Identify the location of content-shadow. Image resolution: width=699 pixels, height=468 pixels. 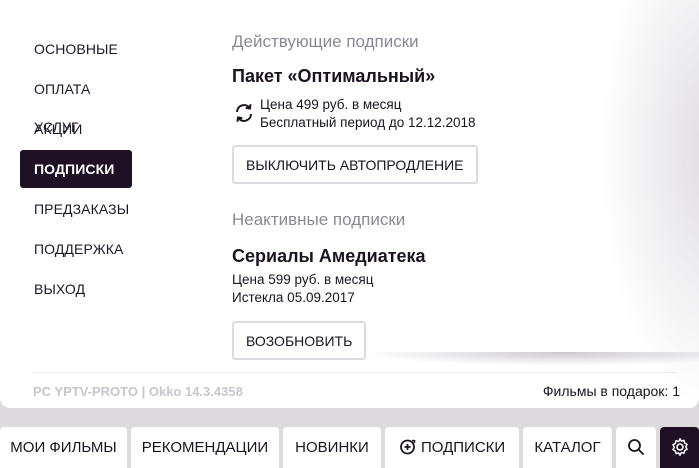
(529, 359).